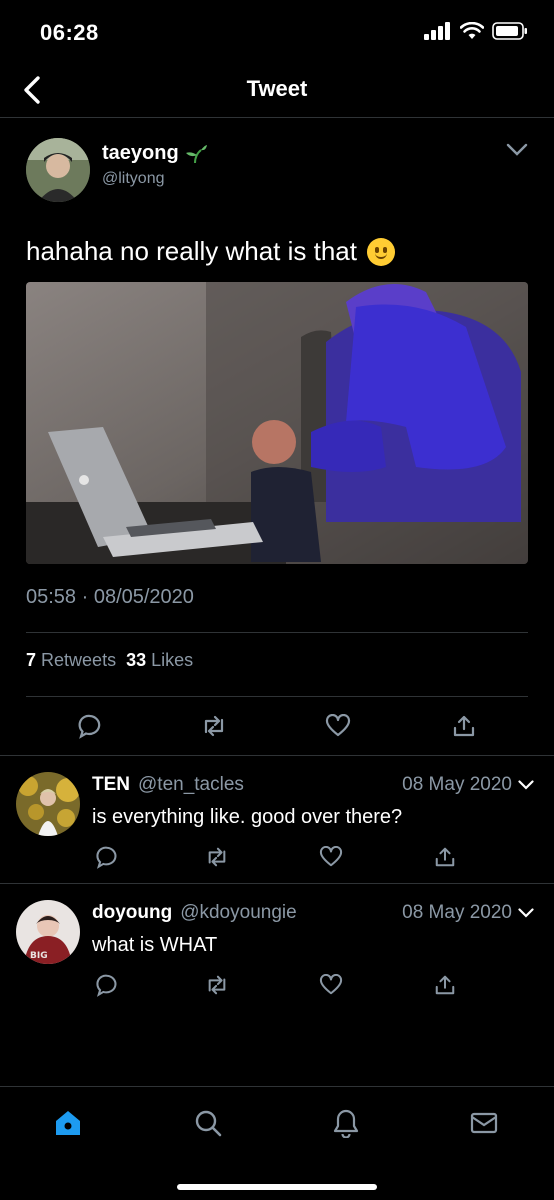  What do you see at coordinates (136, 660) in the screenshot?
I see `likes-count: 33` at bounding box center [136, 660].